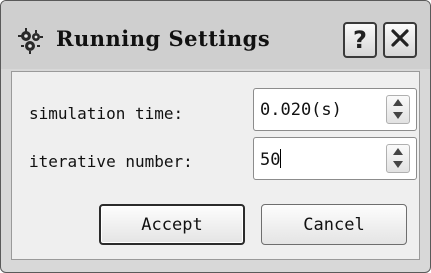  What do you see at coordinates (106, 113) in the screenshot?
I see `simulation-time-label: simulation time:` at bounding box center [106, 113].